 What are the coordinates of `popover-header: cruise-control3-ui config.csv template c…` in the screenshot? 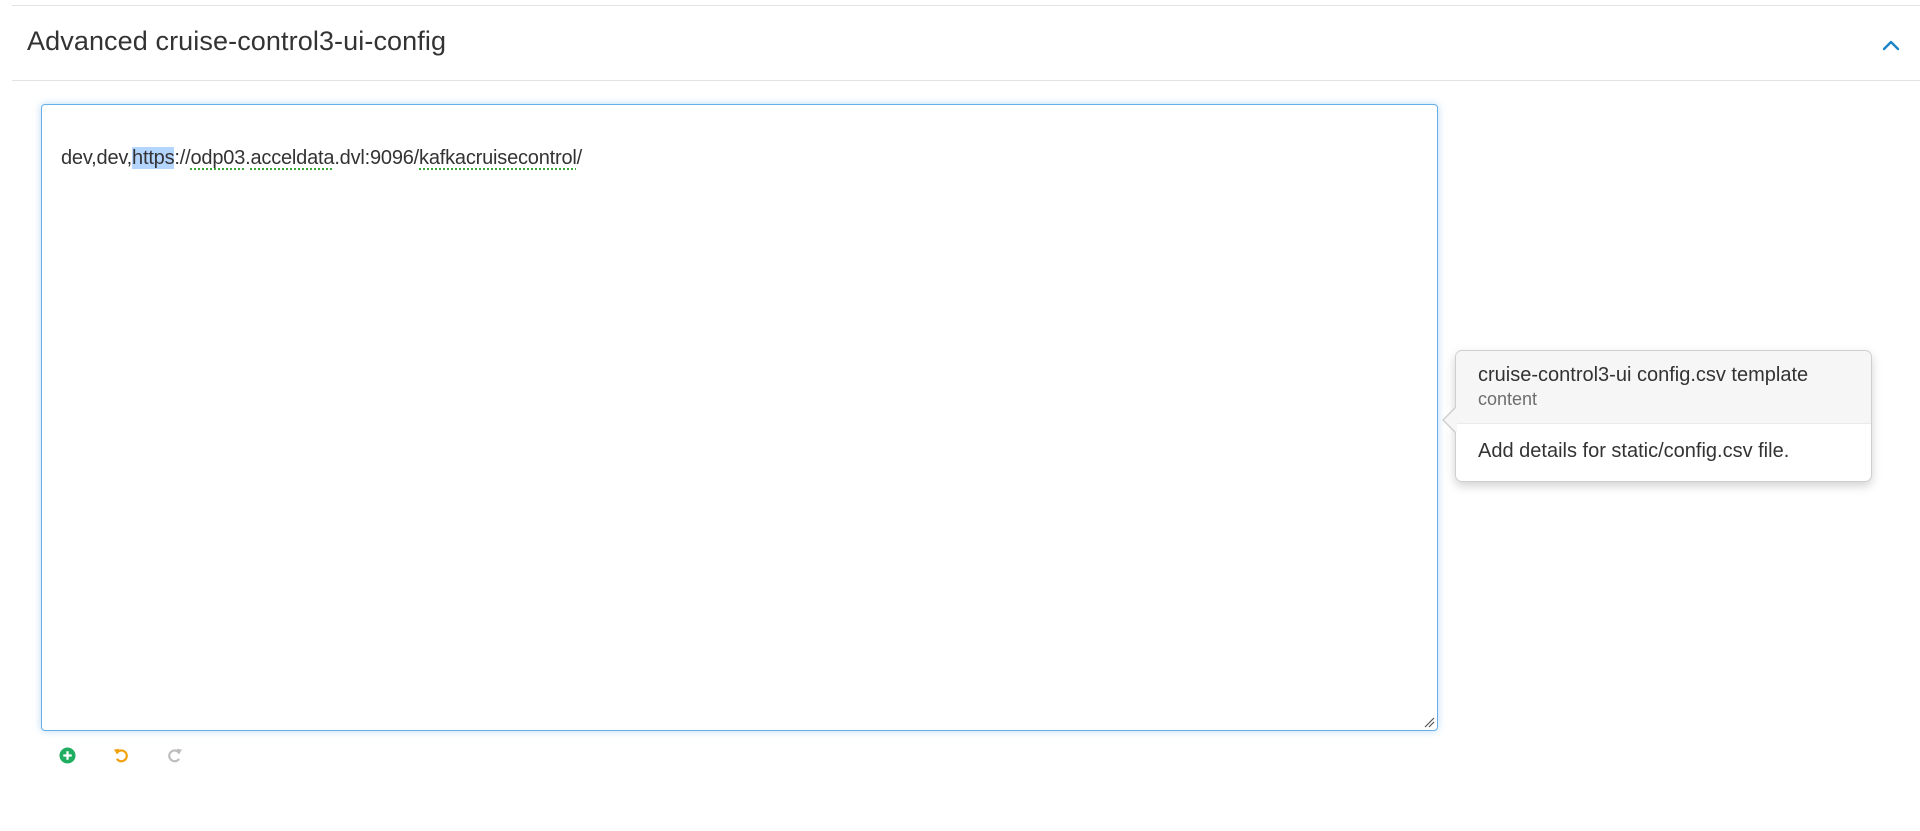 It's located at (1663, 387).